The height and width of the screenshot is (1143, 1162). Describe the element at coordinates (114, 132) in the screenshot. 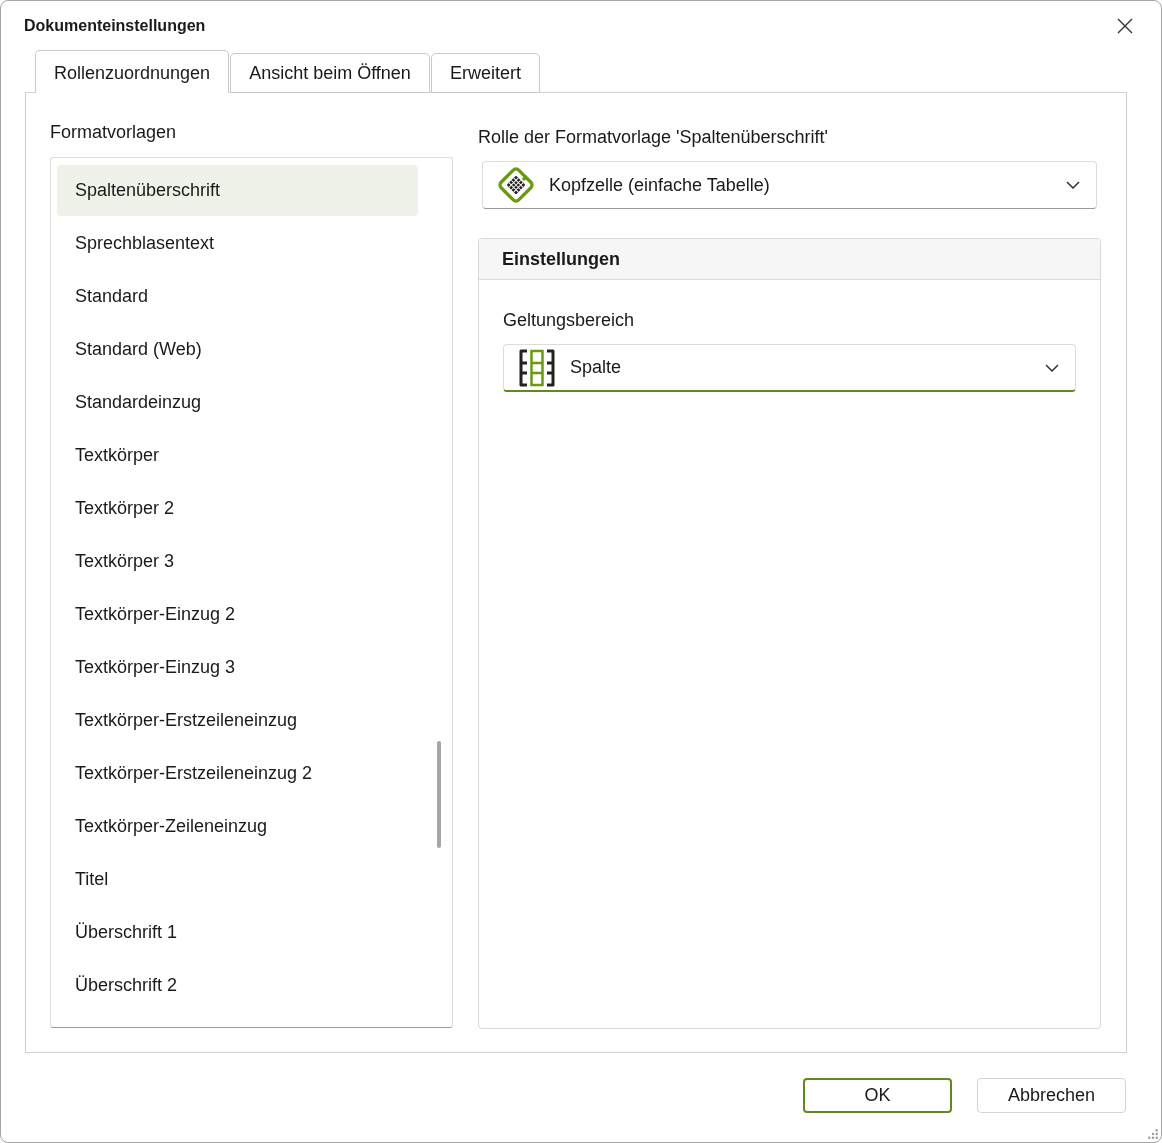

I see `styles-label: Formatvorlagen` at that location.